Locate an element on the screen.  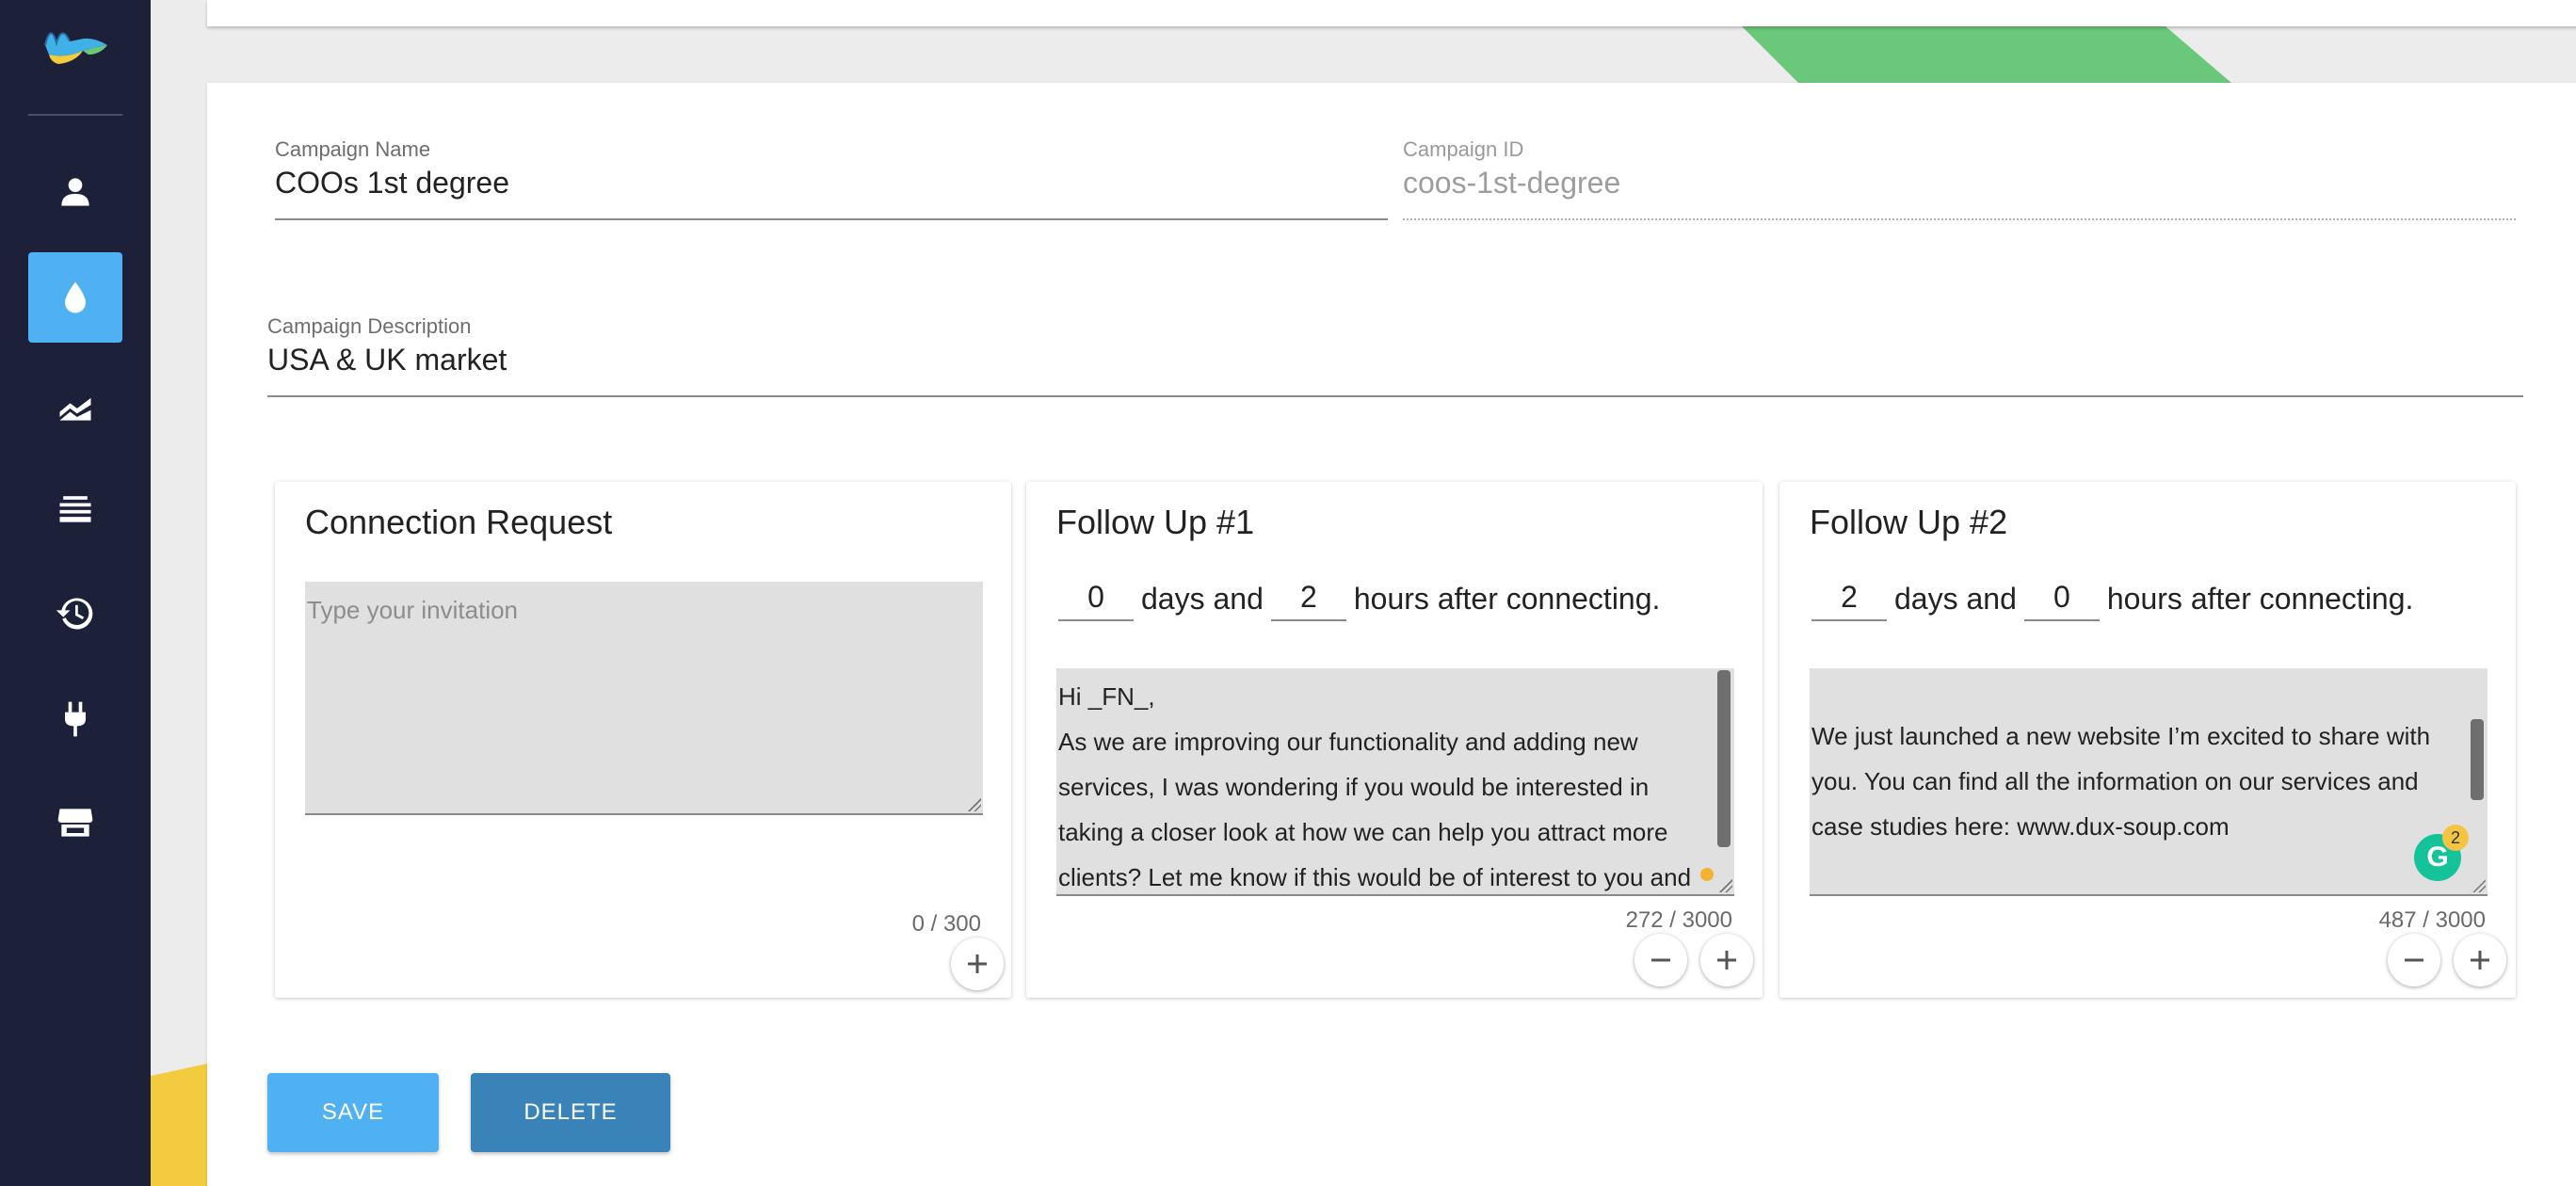
follow-up-1-days-input: 0 is located at coordinates (1096, 598).